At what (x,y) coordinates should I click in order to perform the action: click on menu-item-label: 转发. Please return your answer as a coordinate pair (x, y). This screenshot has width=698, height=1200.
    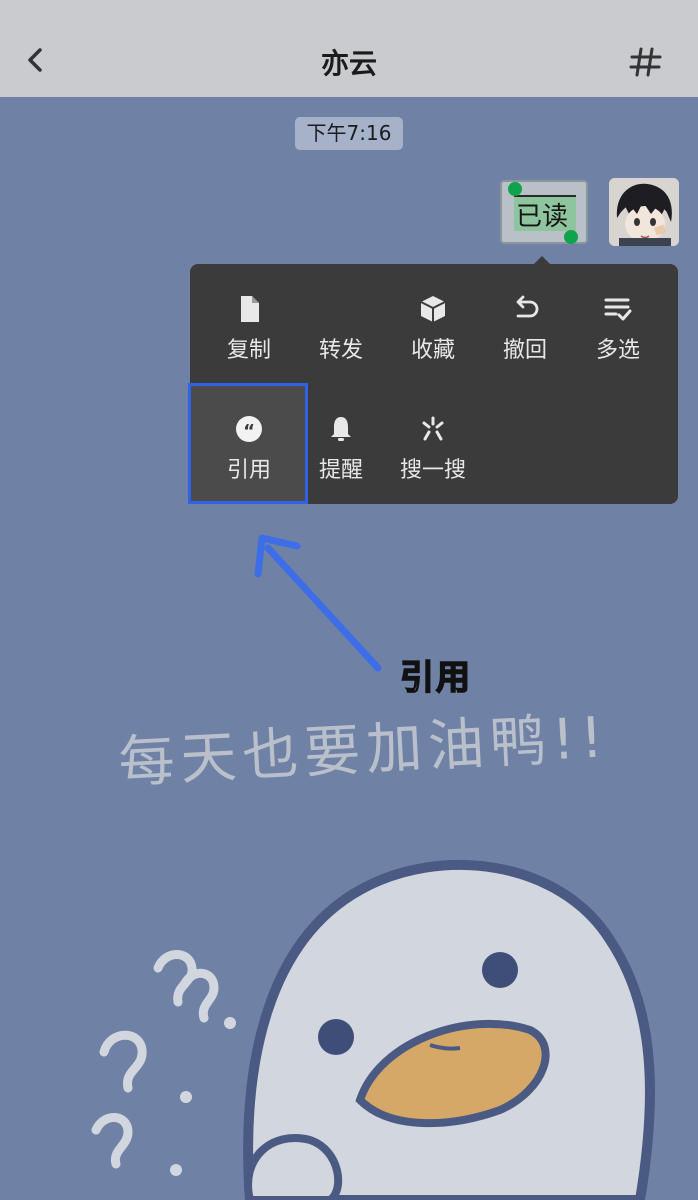
    Looking at the image, I should click on (340, 350).